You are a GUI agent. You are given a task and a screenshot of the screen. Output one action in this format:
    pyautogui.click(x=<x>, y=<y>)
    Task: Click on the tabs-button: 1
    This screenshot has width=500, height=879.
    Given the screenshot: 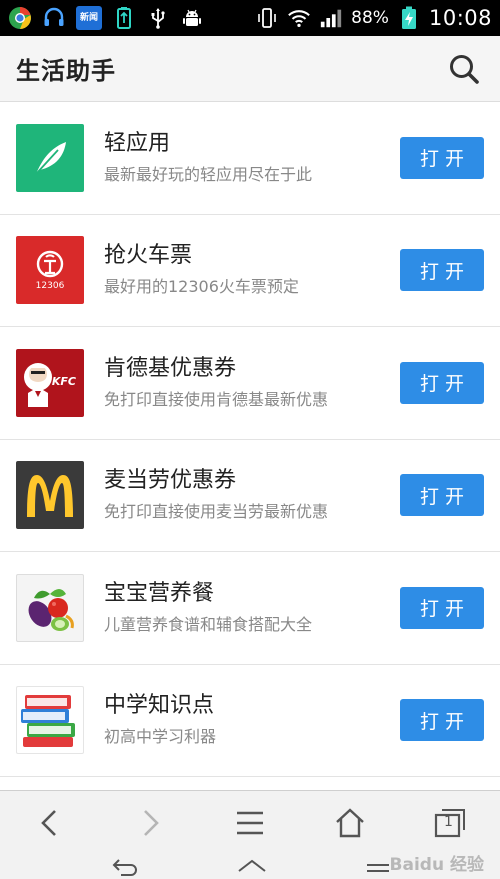 What is the action you would take?
    pyautogui.click(x=450, y=823)
    